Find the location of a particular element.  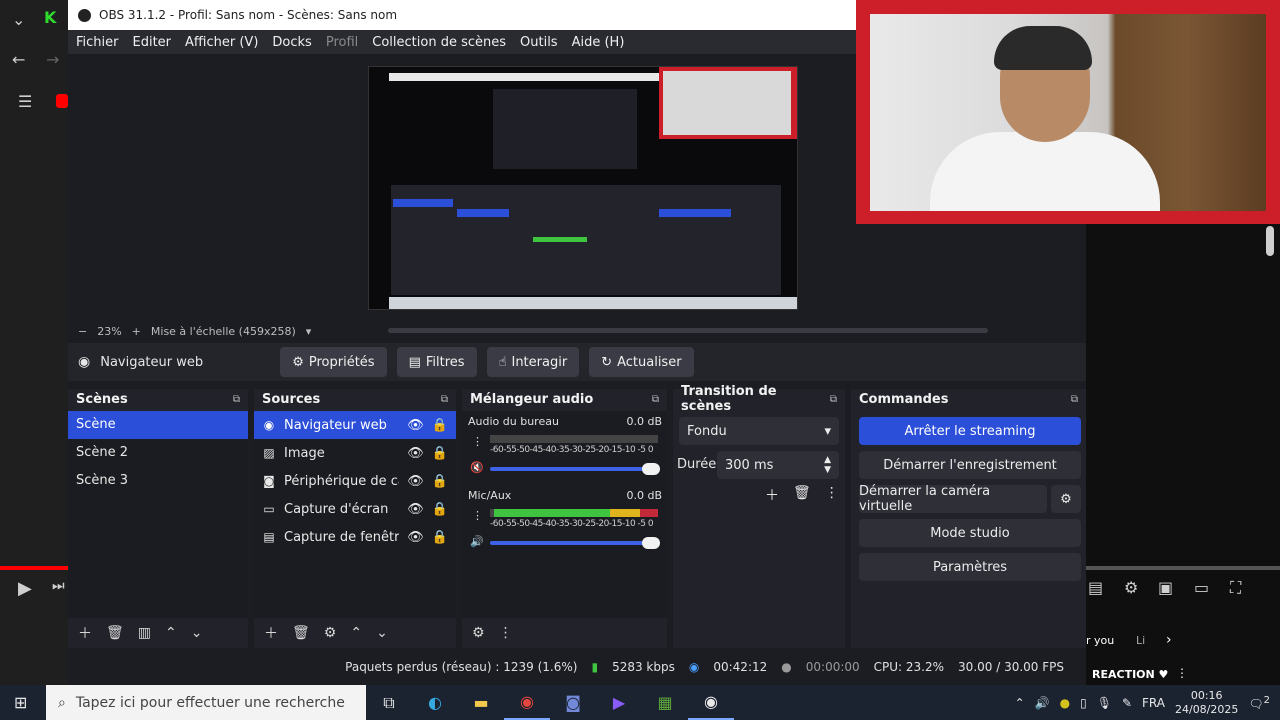

source-item: ▨ Image 👁 🔒 is located at coordinates (355, 453).